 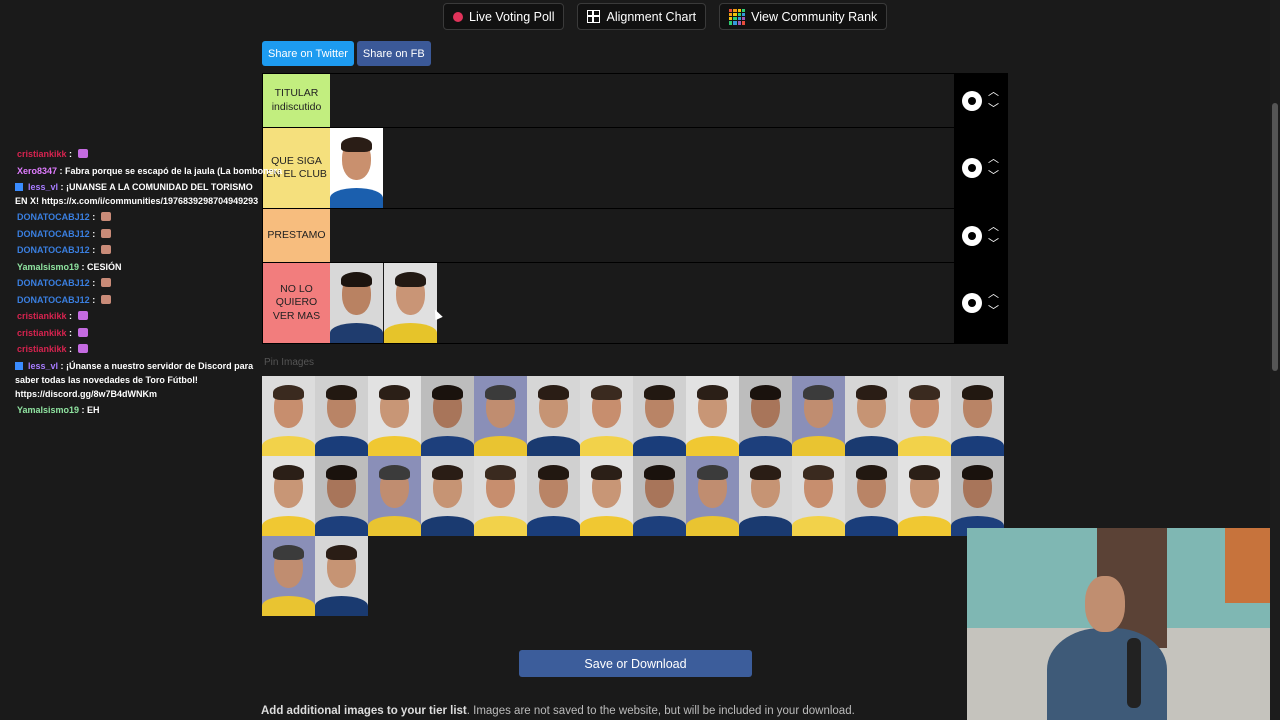 I want to click on page-scrollbar, so click(x=1275, y=360).